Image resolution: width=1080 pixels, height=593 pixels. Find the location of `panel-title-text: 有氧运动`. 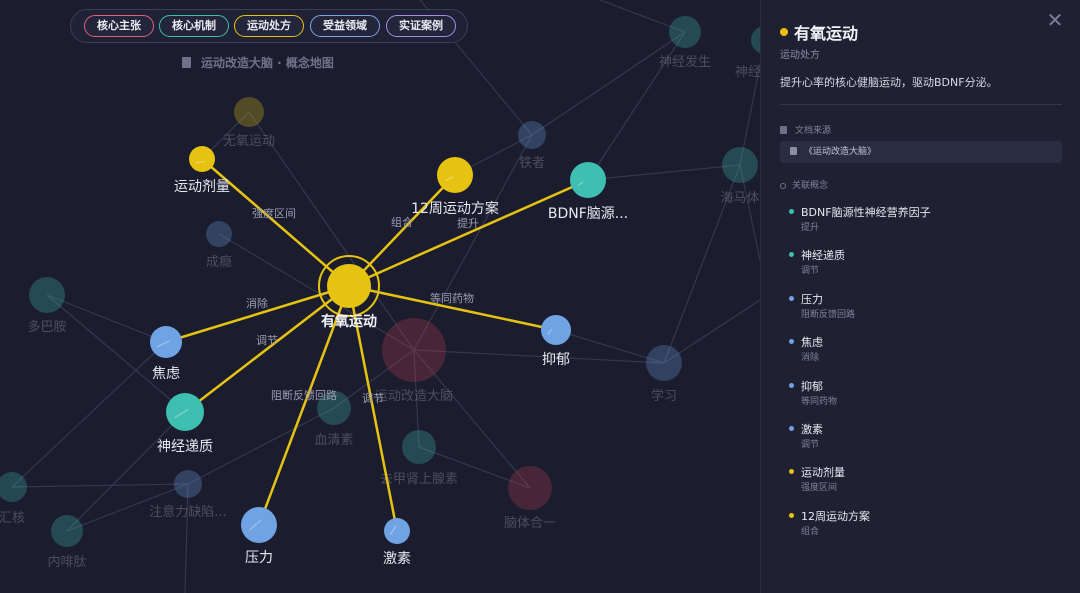

panel-title-text: 有氧运动 is located at coordinates (826, 33).